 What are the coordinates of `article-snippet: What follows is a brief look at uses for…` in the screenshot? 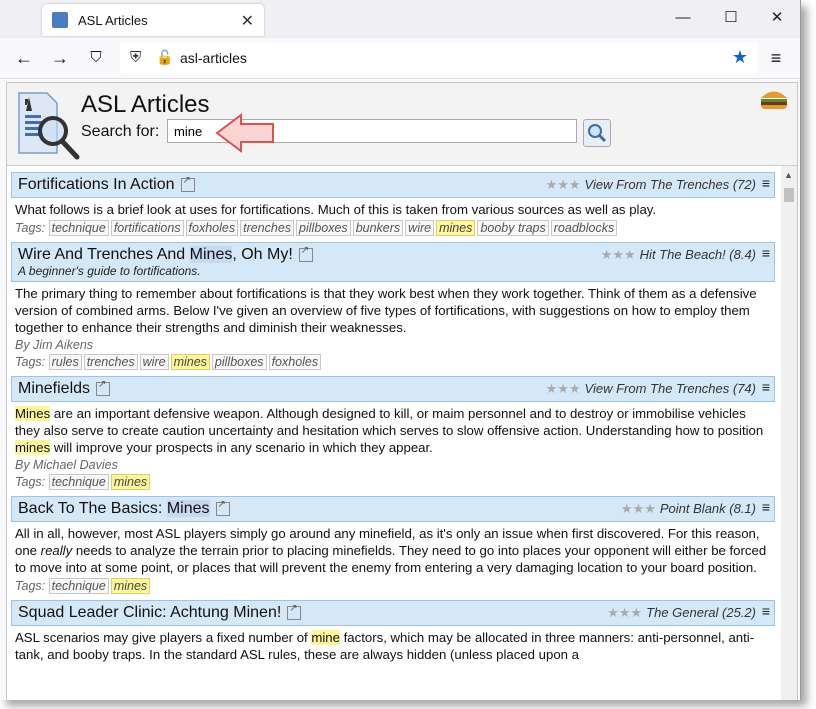 It's located at (336, 209).